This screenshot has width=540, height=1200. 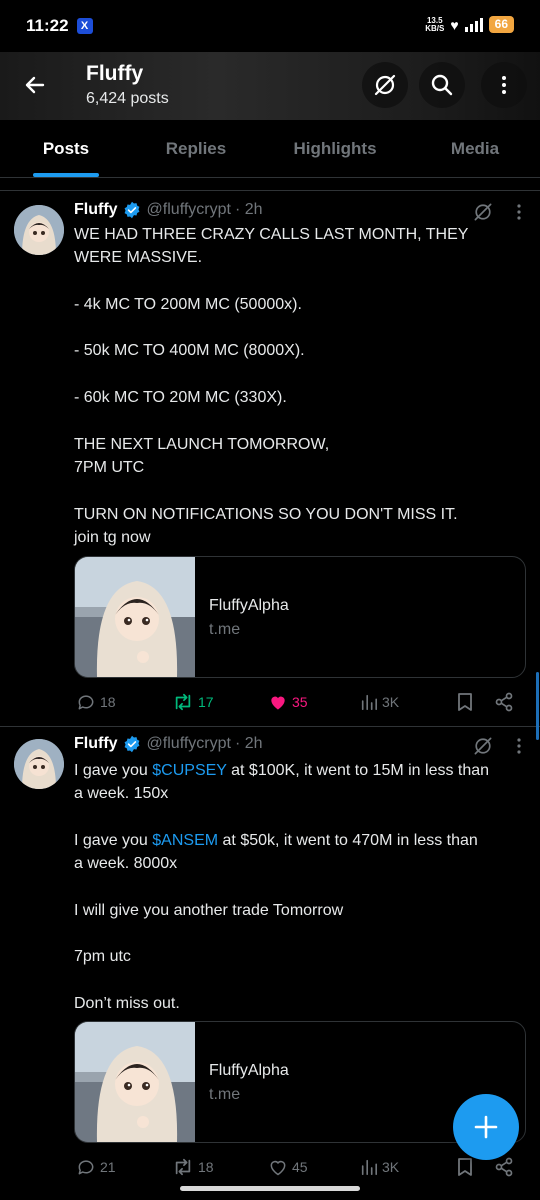 I want to click on search-icon, so click(x=442, y=85).